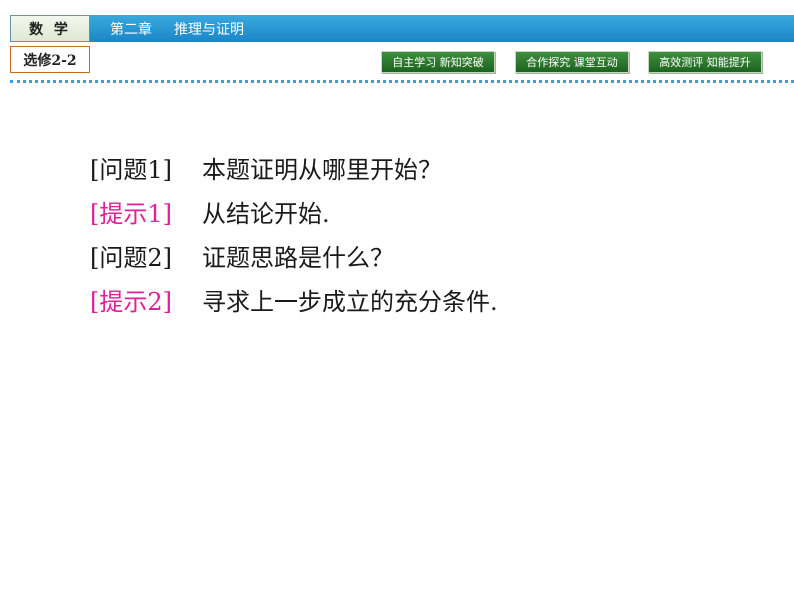 This screenshot has height=596, width=794. Describe the element at coordinates (705, 62) in the screenshot. I see `nav-button-assessment: 高效测评 知能提升` at that location.